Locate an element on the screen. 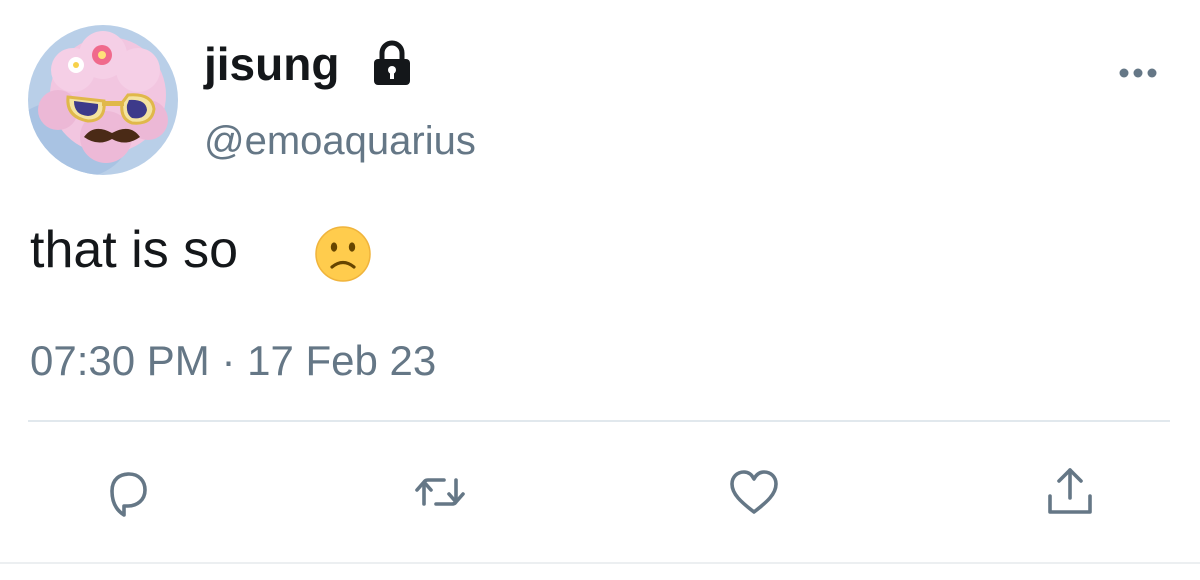 The image size is (1200, 580). avatar-image is located at coordinates (103, 100).